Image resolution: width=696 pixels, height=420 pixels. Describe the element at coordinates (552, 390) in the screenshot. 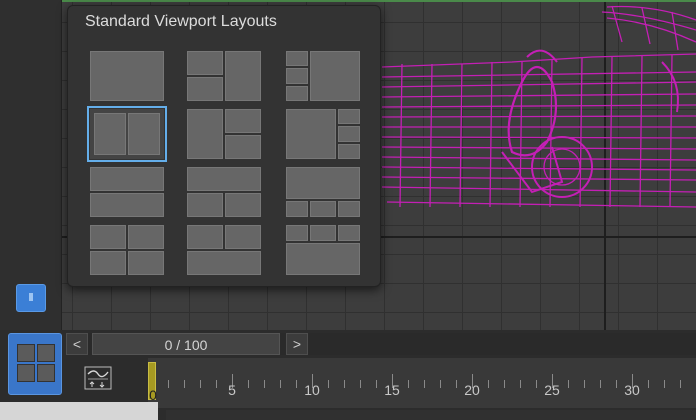

I see `timeline-tick-label: 25` at that location.